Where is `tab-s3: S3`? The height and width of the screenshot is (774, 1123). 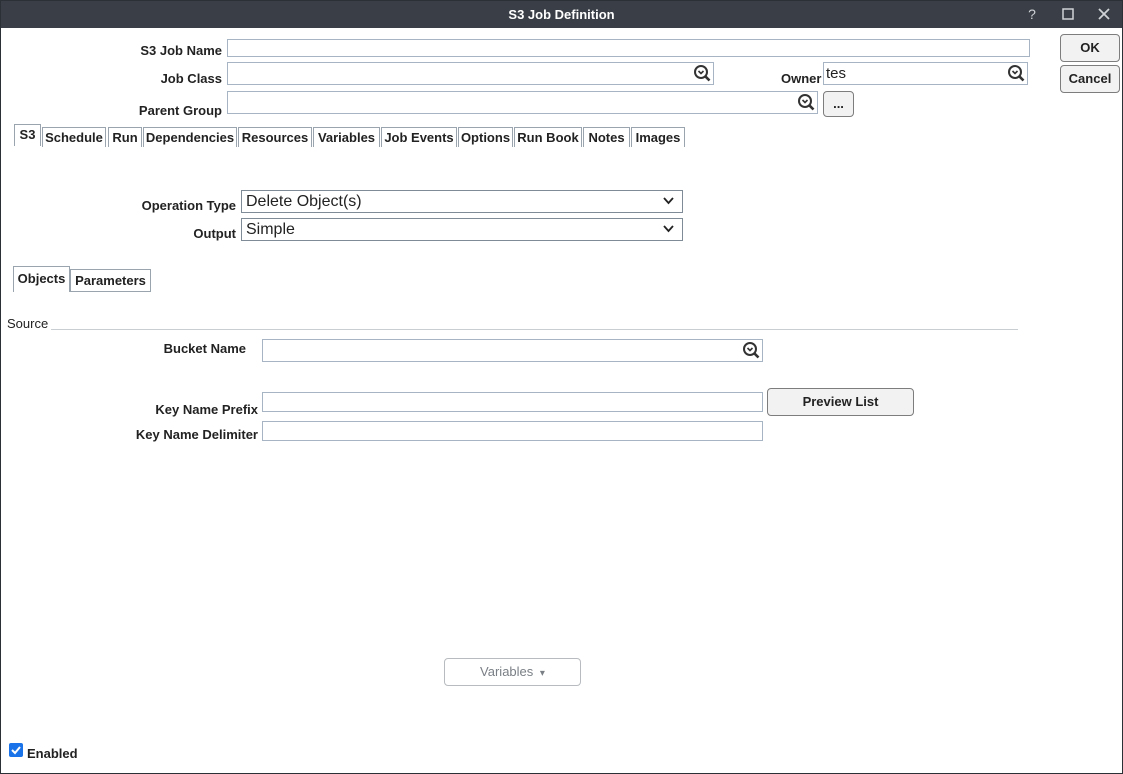 tab-s3: S3 is located at coordinates (27, 135).